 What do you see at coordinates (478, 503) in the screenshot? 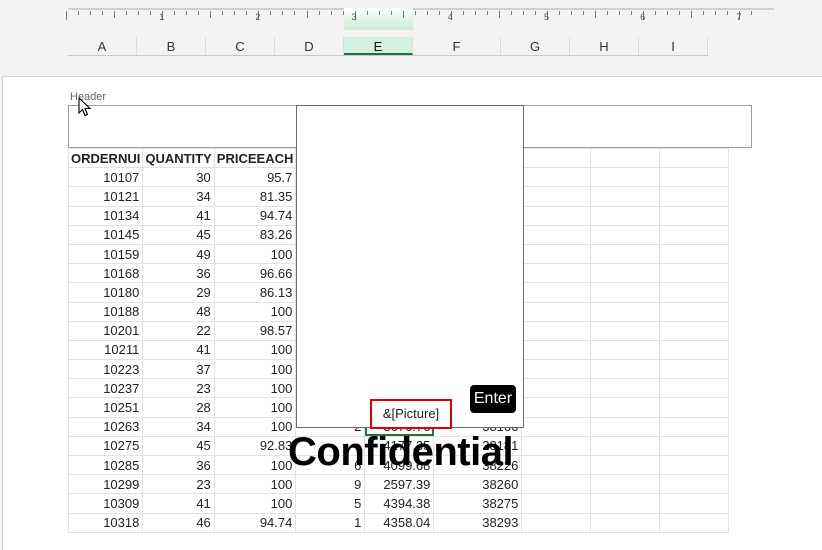
I see `cell: 38275` at bounding box center [478, 503].